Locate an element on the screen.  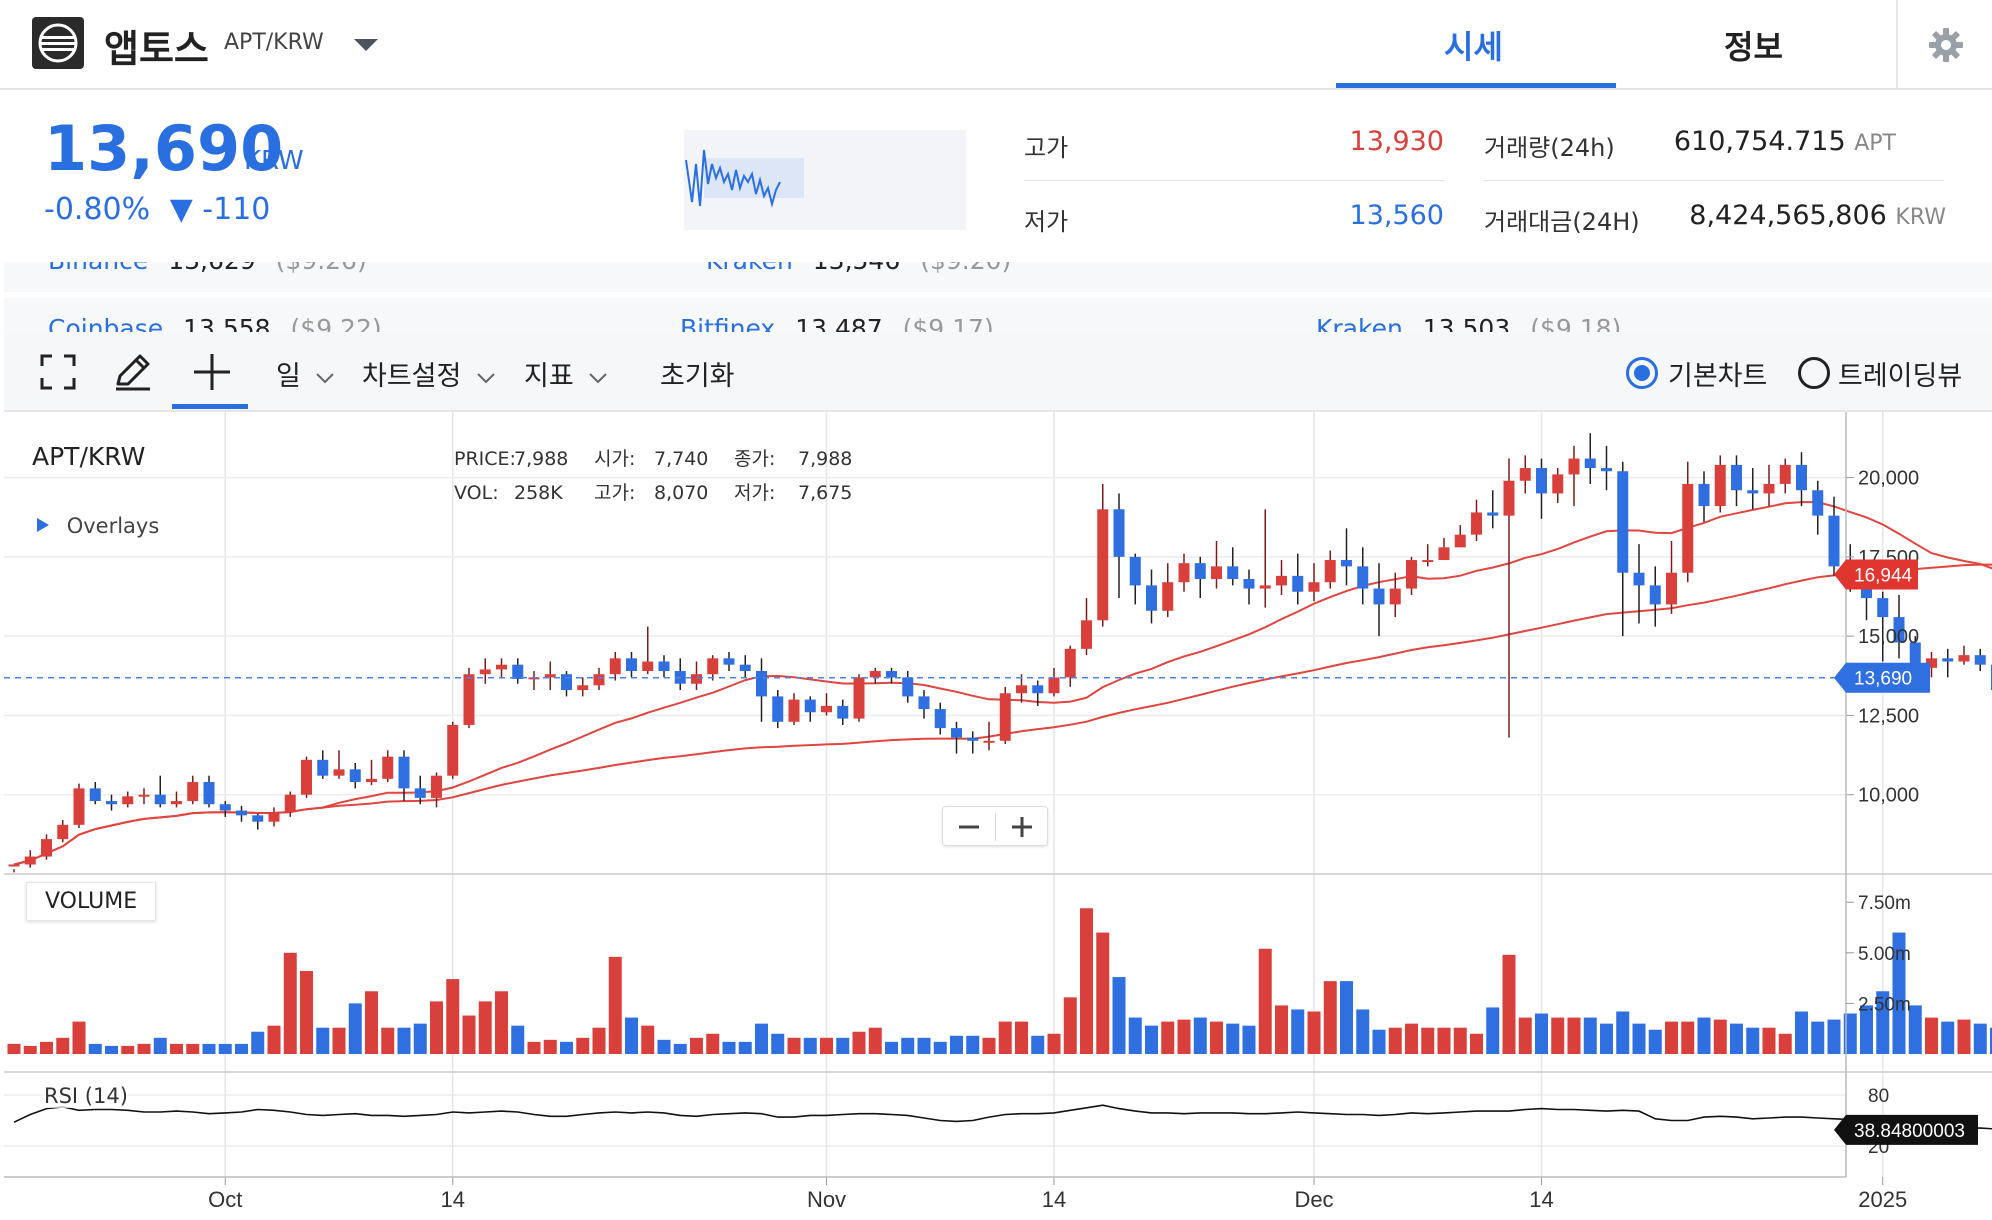
stat-divider is located at coordinates (1714, 180).